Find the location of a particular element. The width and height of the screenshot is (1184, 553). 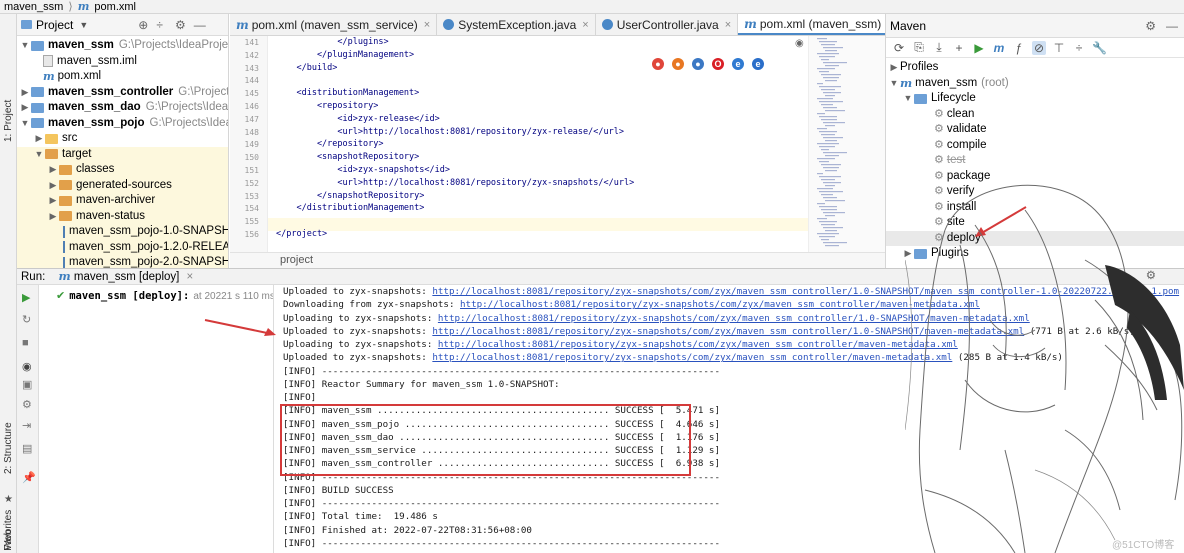

tree-row-target: ▼ target is located at coordinates (122, 154).